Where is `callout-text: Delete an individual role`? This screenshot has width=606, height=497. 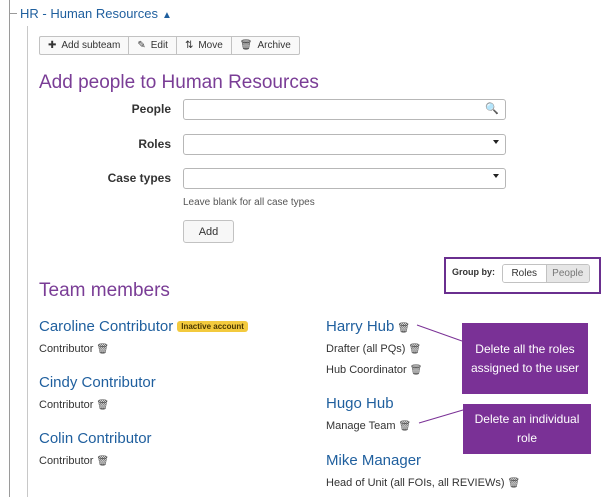
callout-text: Delete an individual role is located at coordinates (527, 428).